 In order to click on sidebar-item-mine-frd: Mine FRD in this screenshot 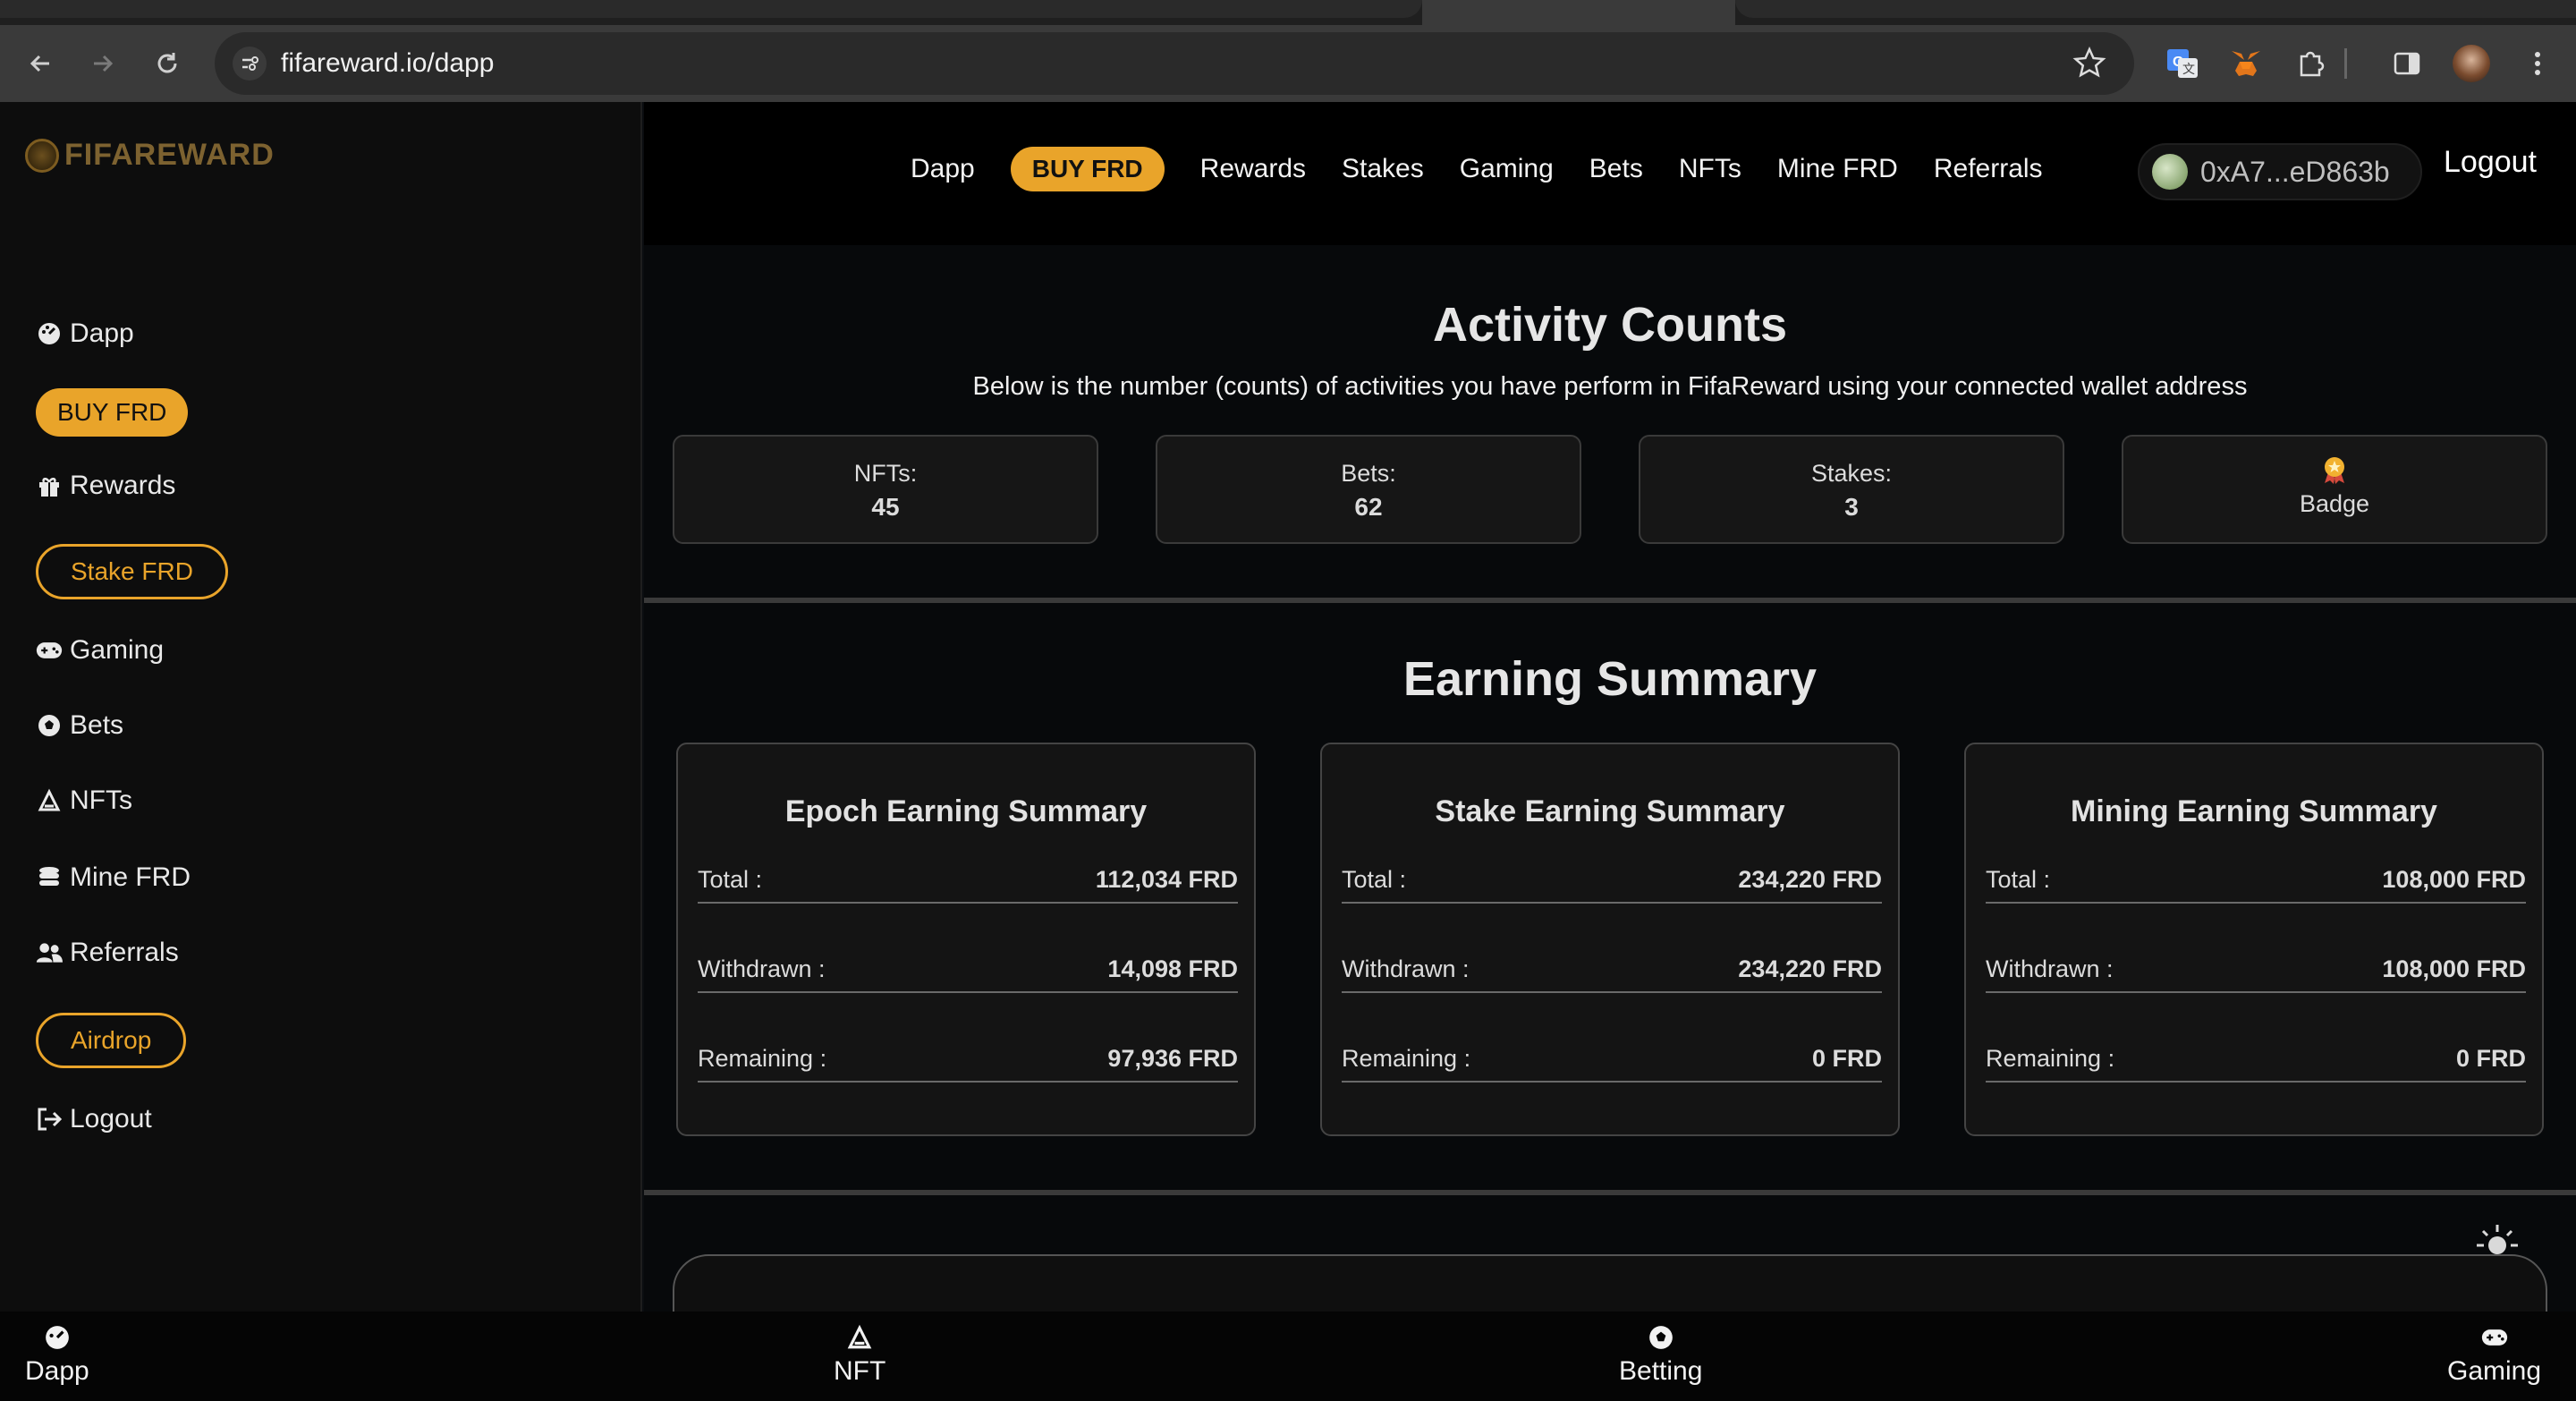, I will do `click(113, 877)`.